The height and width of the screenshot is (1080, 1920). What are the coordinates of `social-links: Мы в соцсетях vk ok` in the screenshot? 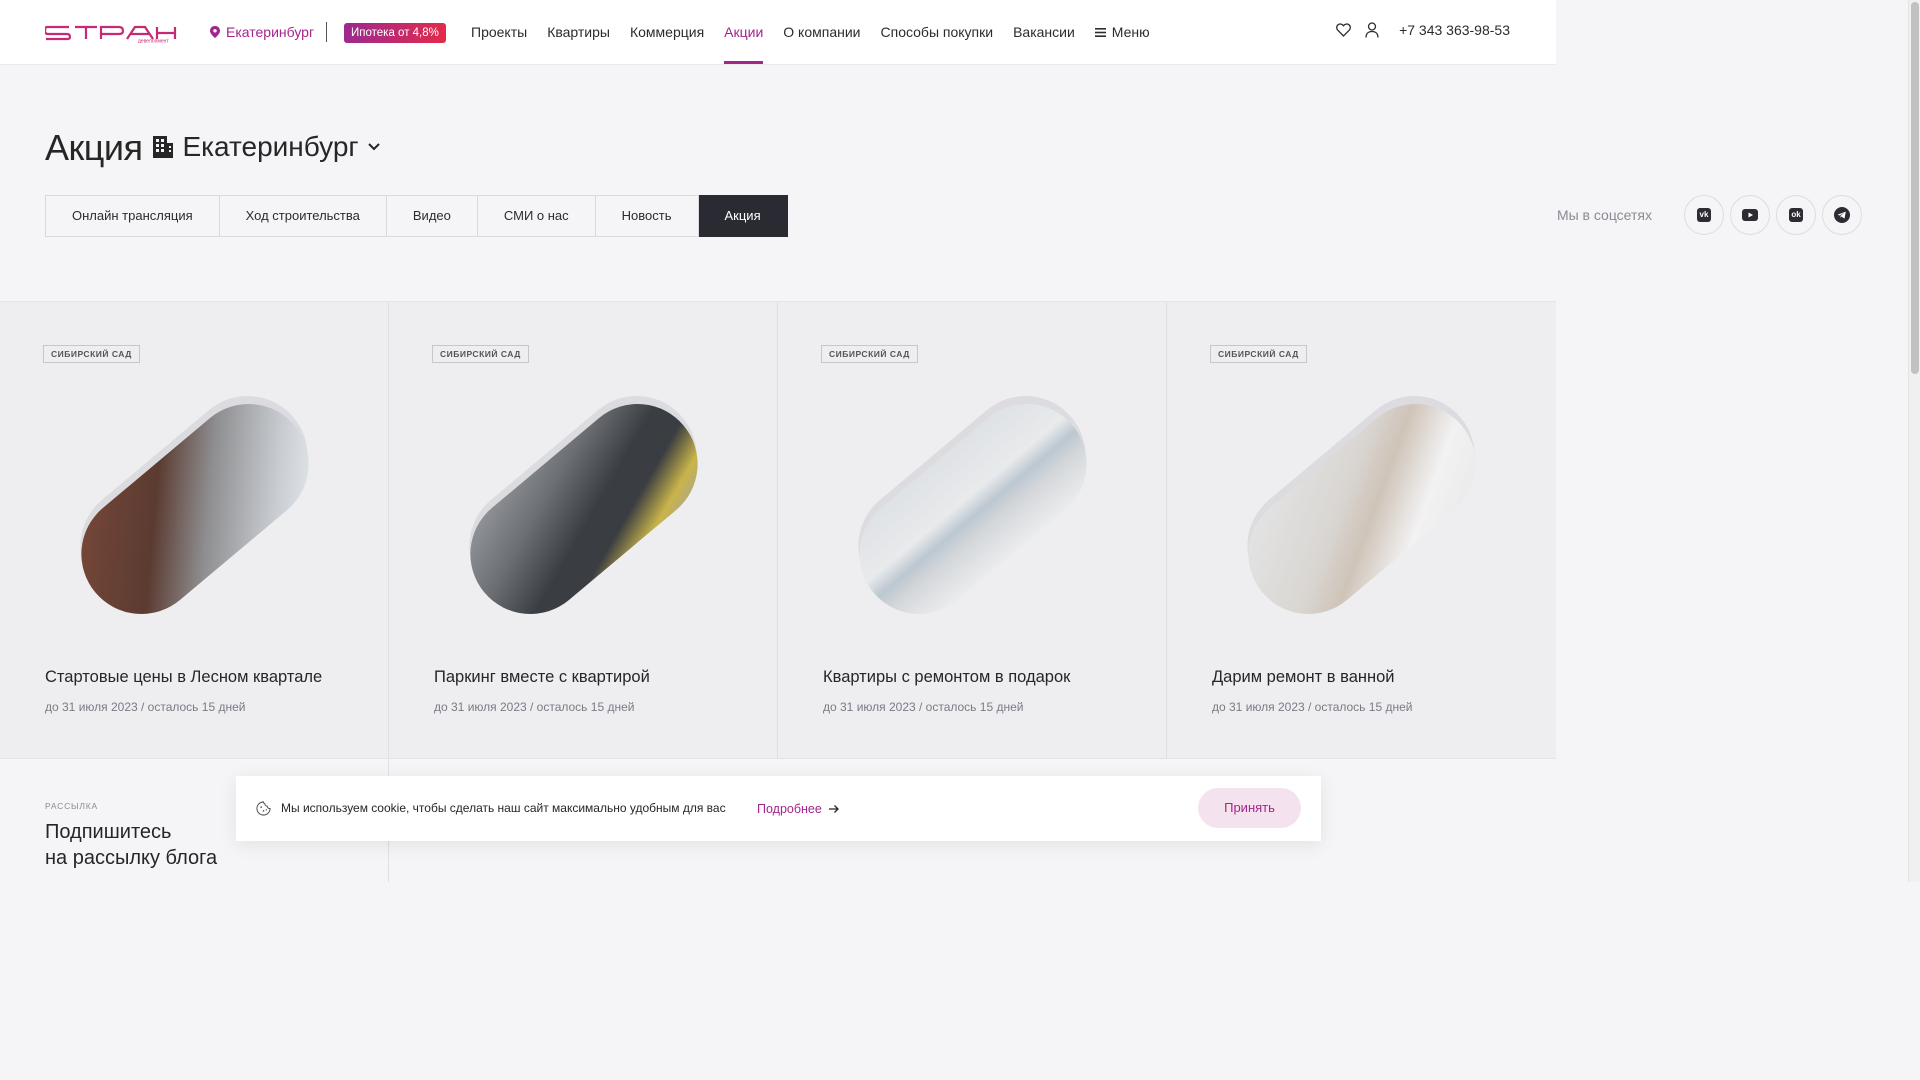 It's located at (1709, 215).